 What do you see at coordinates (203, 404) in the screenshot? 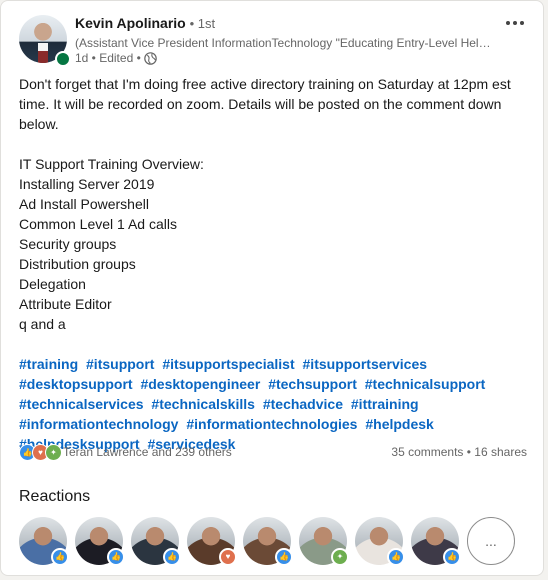
I see `hashtag-link: #technicalskills` at bounding box center [203, 404].